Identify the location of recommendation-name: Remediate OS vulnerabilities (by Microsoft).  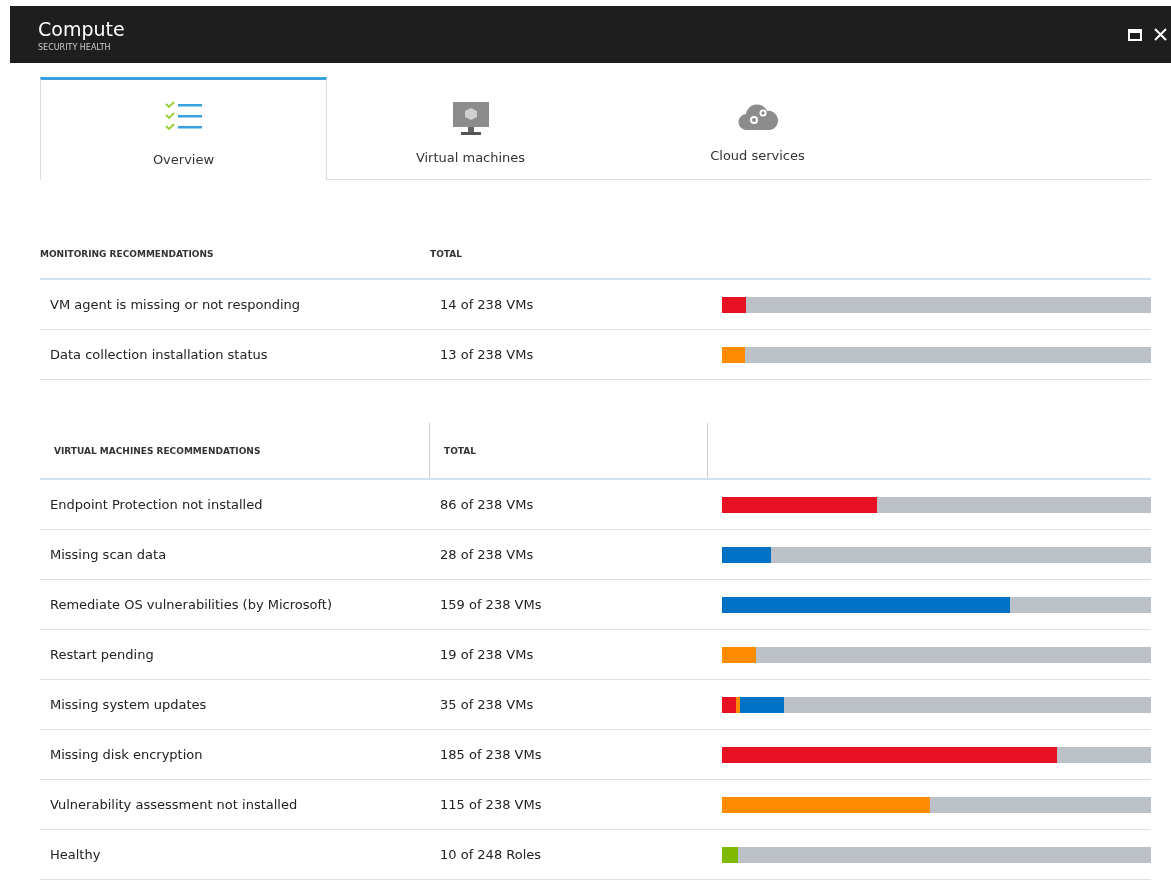
(191, 604).